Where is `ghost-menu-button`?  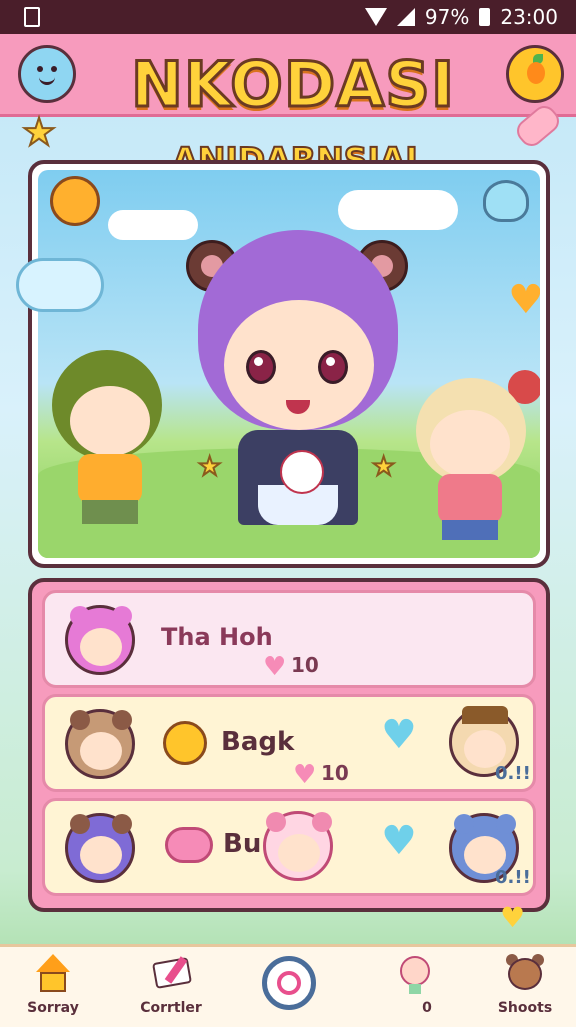
ghost-menu-button is located at coordinates (47, 74).